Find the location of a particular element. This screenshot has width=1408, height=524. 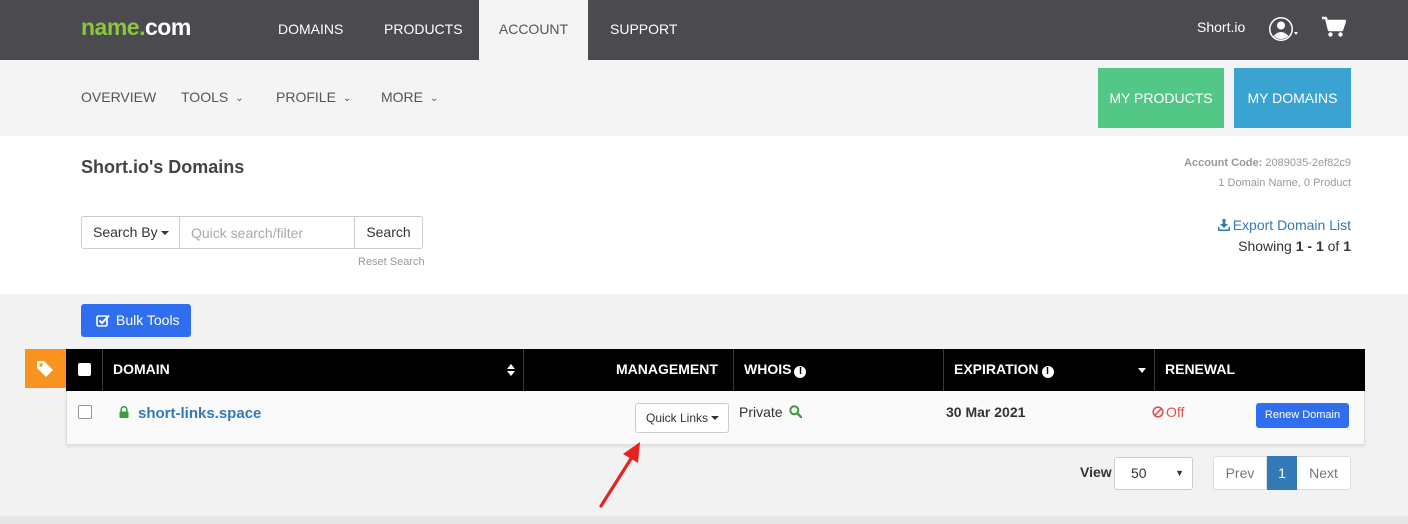

select-all-checkbox is located at coordinates (84, 369).